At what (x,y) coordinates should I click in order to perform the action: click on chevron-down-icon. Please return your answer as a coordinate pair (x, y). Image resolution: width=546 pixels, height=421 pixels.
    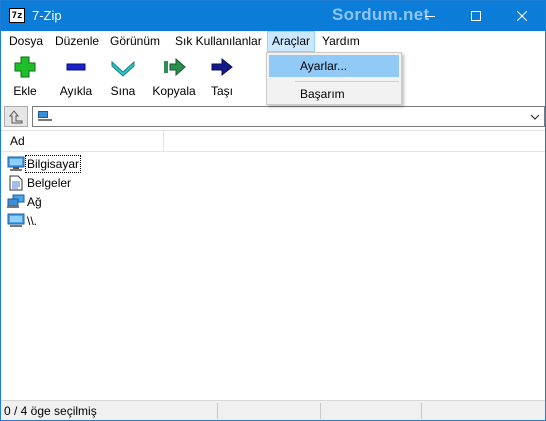
    Looking at the image, I should click on (535, 117).